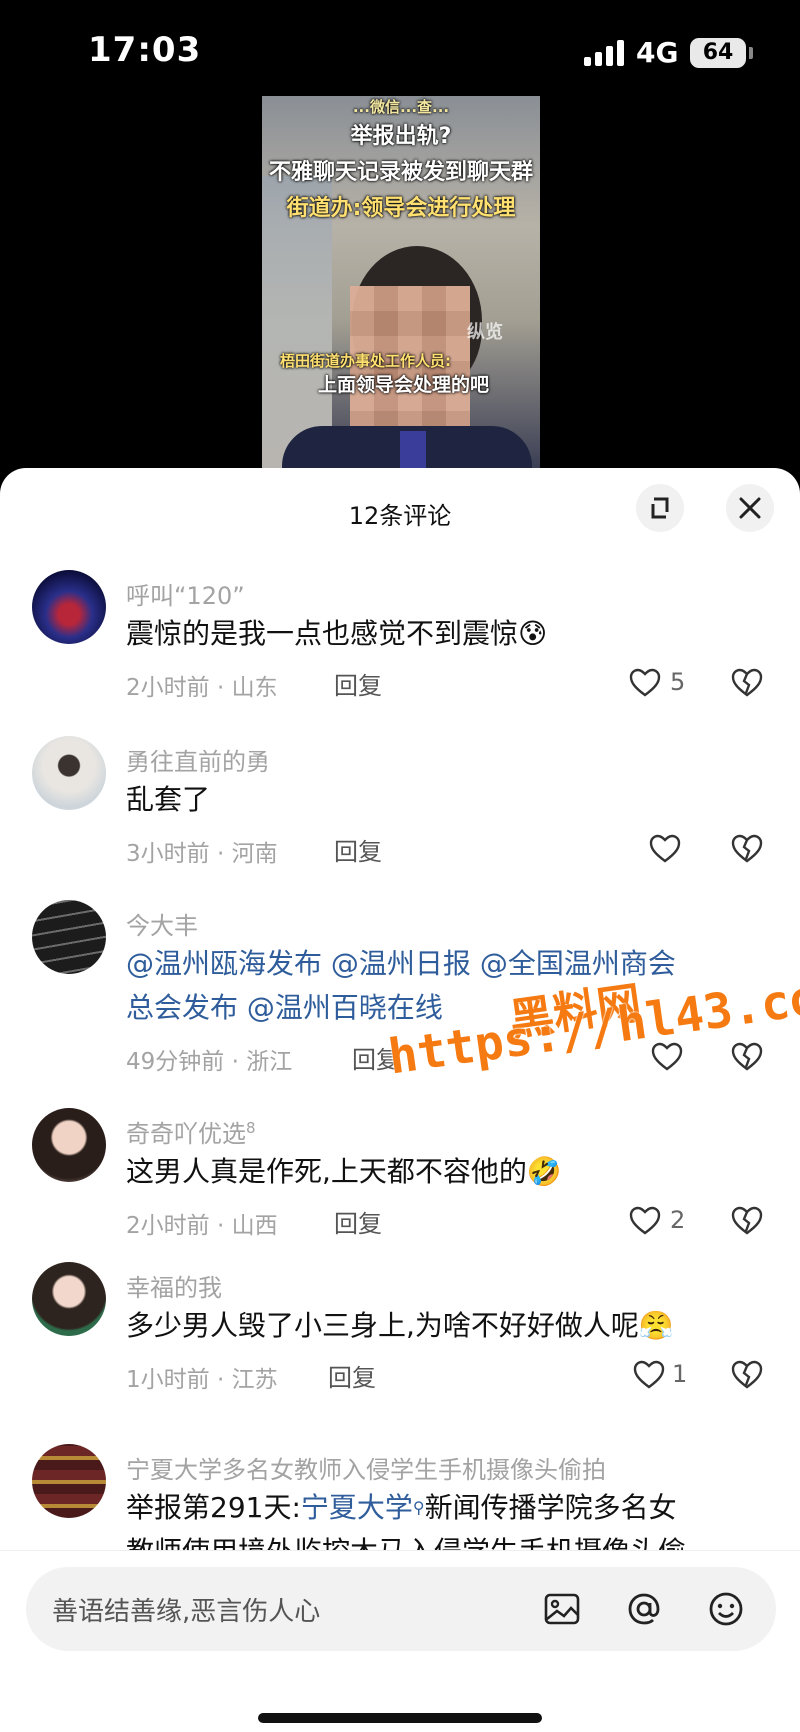  I want to click on mention-link: 总会发布, so click(182, 1007).